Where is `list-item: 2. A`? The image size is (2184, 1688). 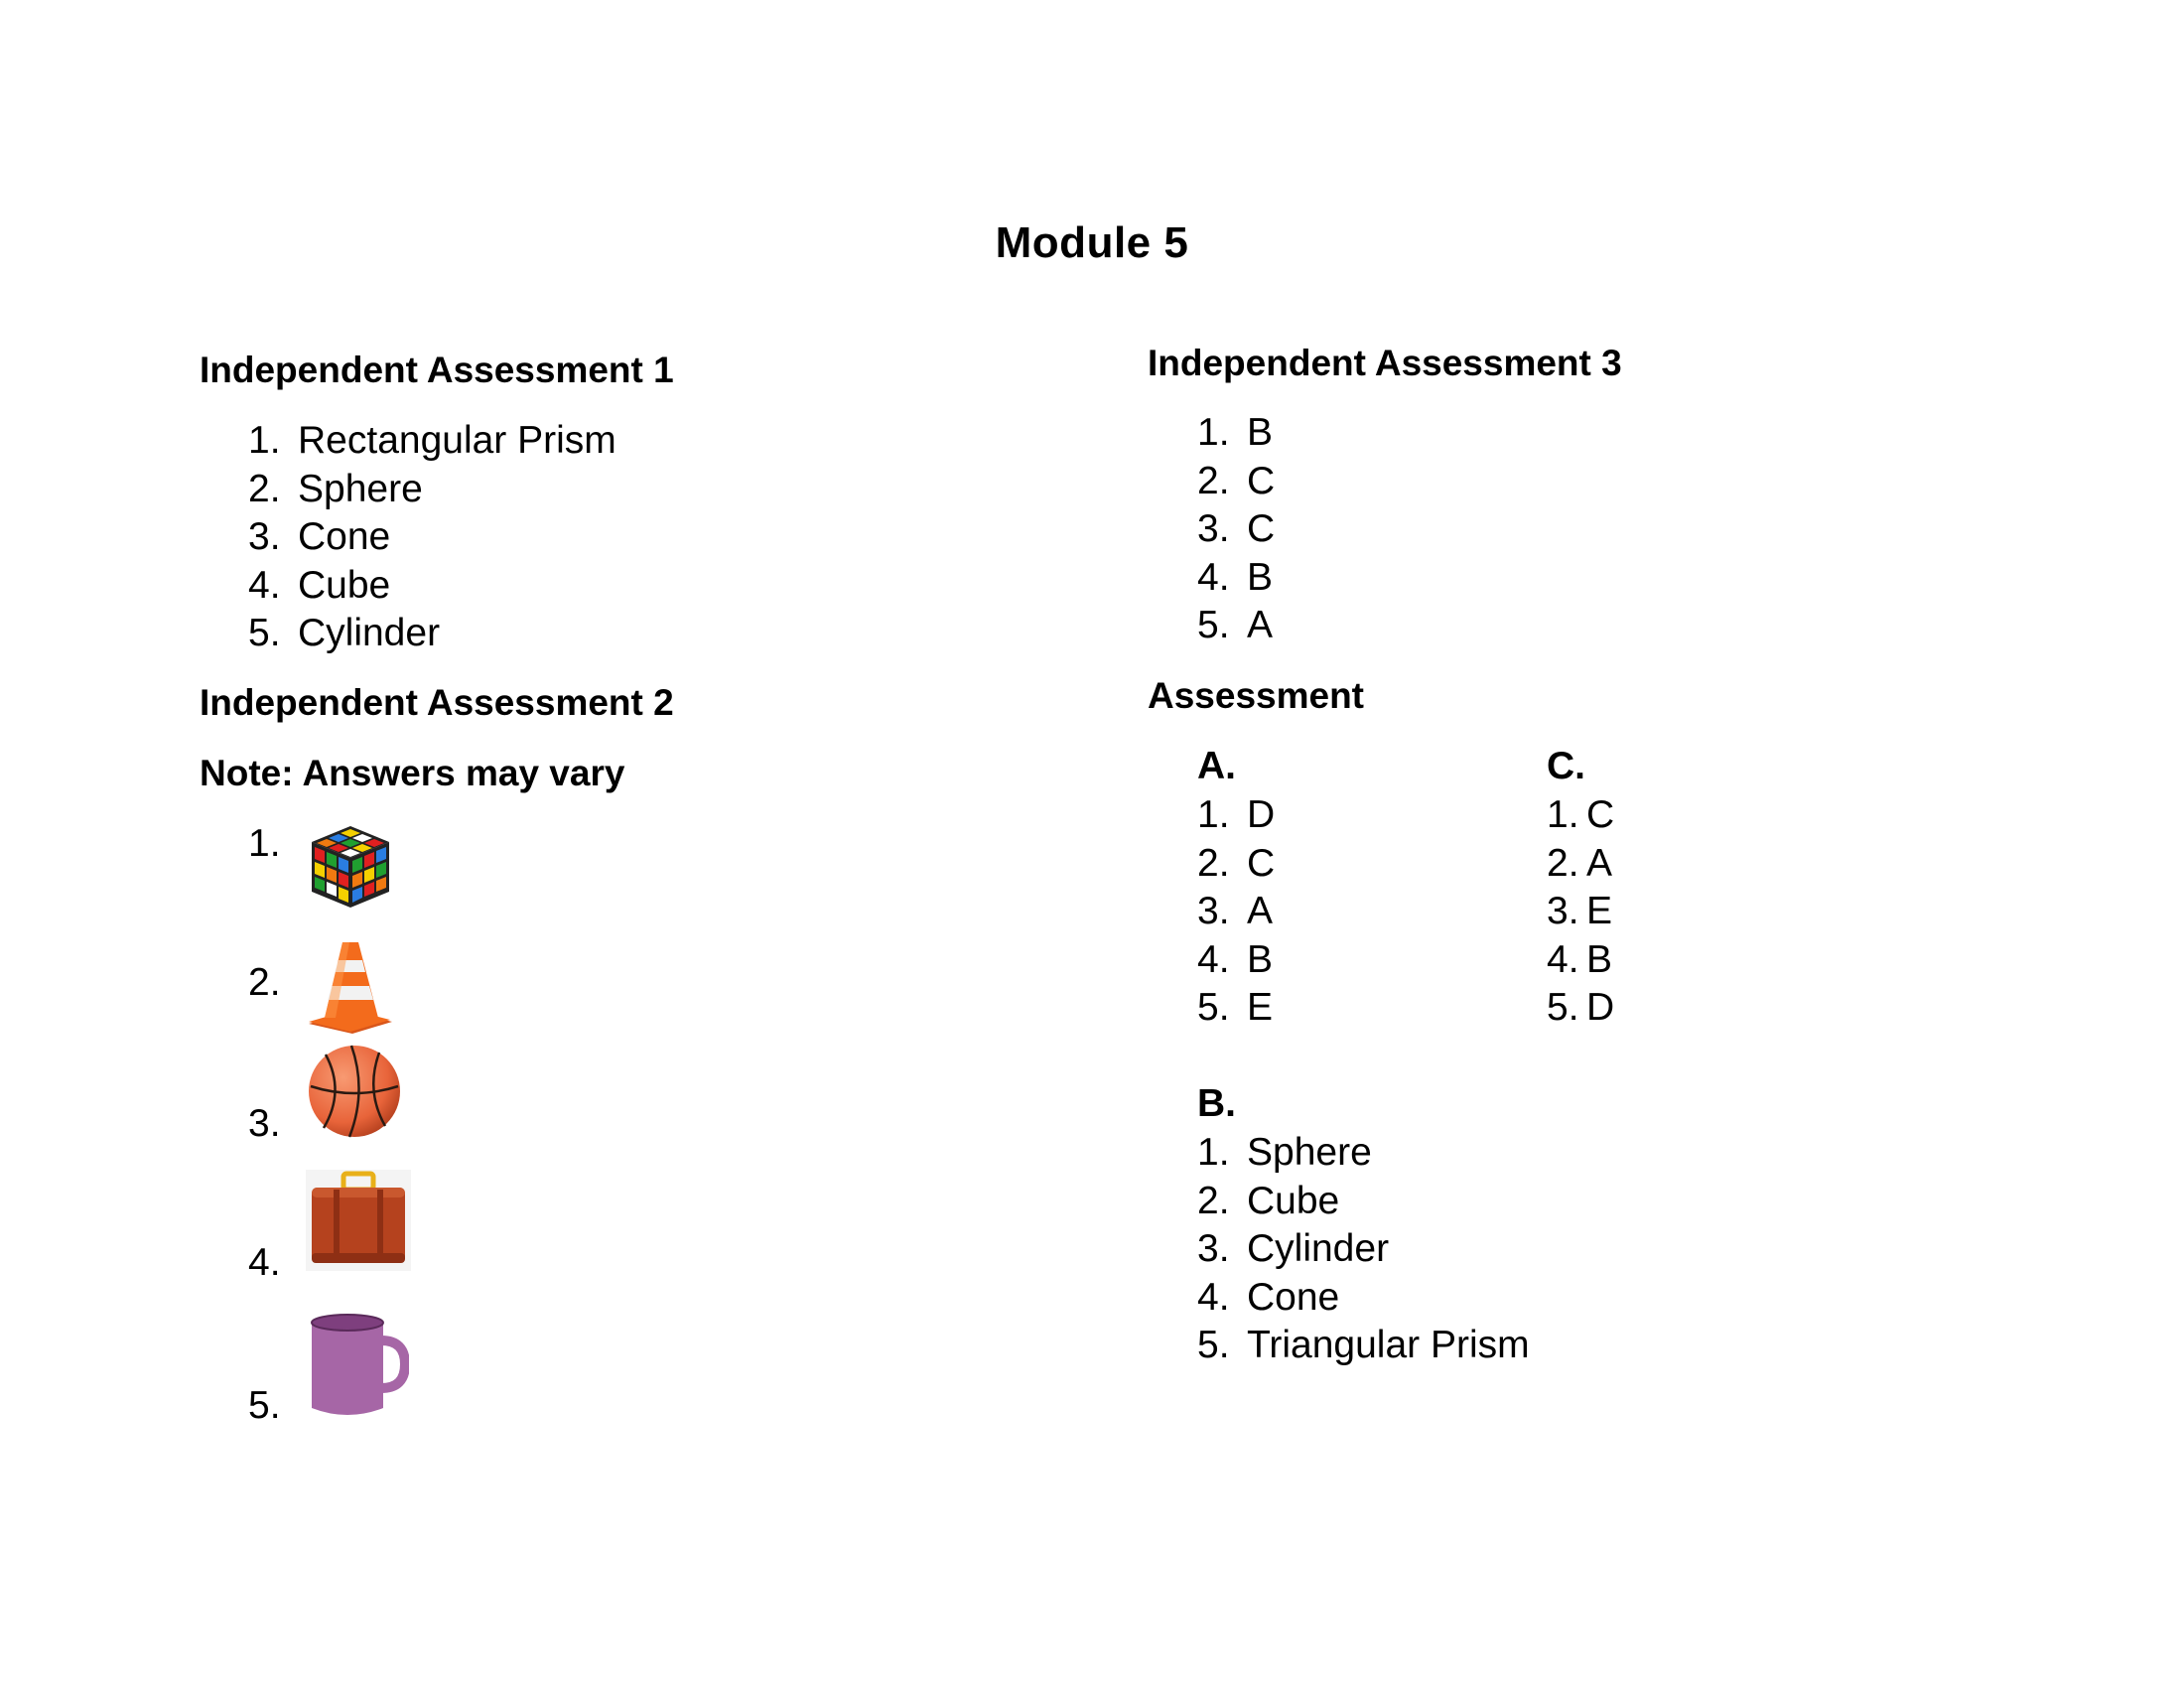
list-item: 2. A is located at coordinates (1580, 863).